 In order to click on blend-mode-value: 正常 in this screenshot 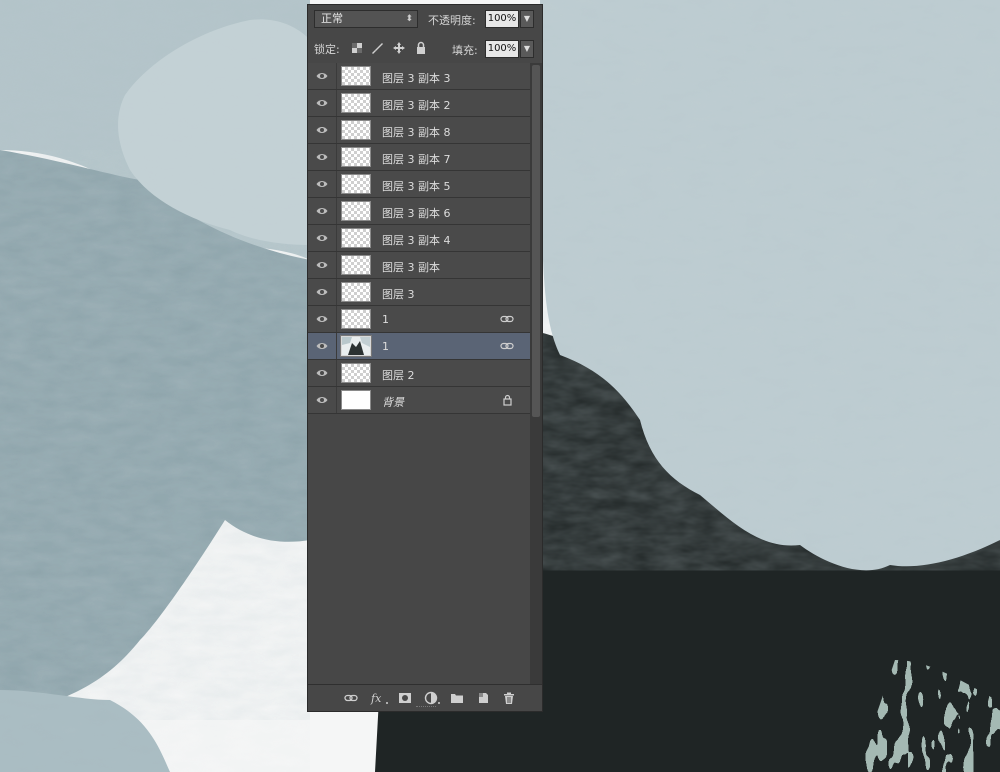, I will do `click(332, 18)`.